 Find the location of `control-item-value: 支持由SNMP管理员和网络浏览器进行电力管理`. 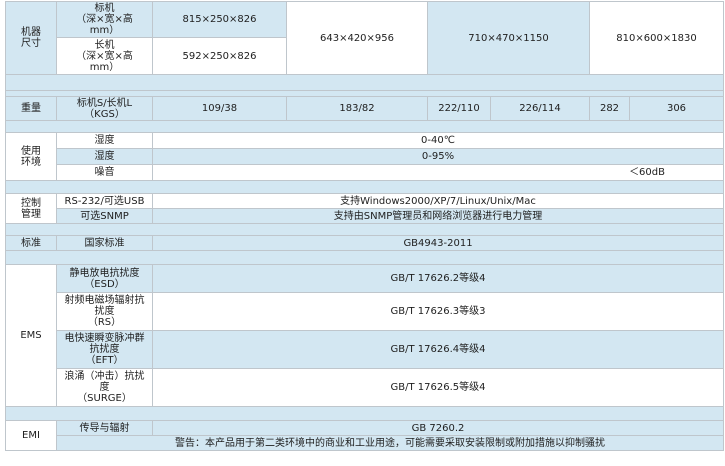

control-item-value: 支持由SNMP管理员和网络浏览器进行电力管理 is located at coordinates (438, 216).